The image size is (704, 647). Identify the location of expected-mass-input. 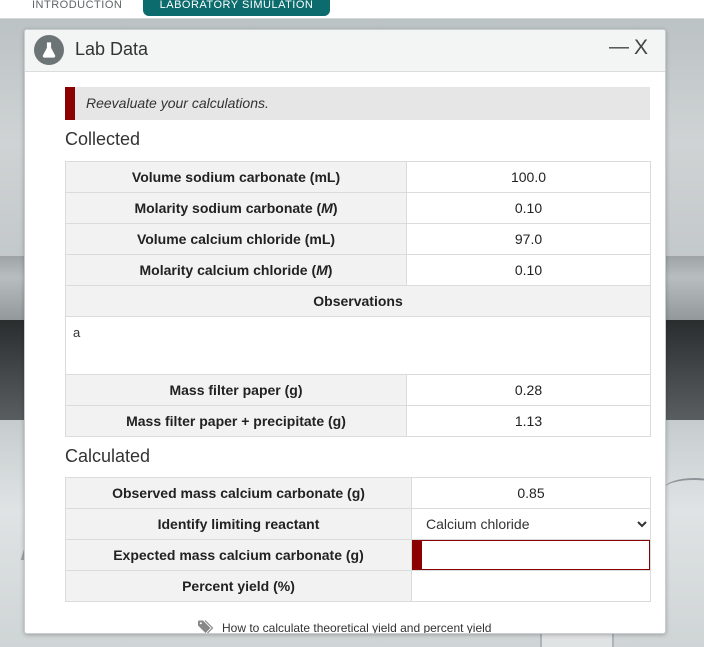
(531, 555).